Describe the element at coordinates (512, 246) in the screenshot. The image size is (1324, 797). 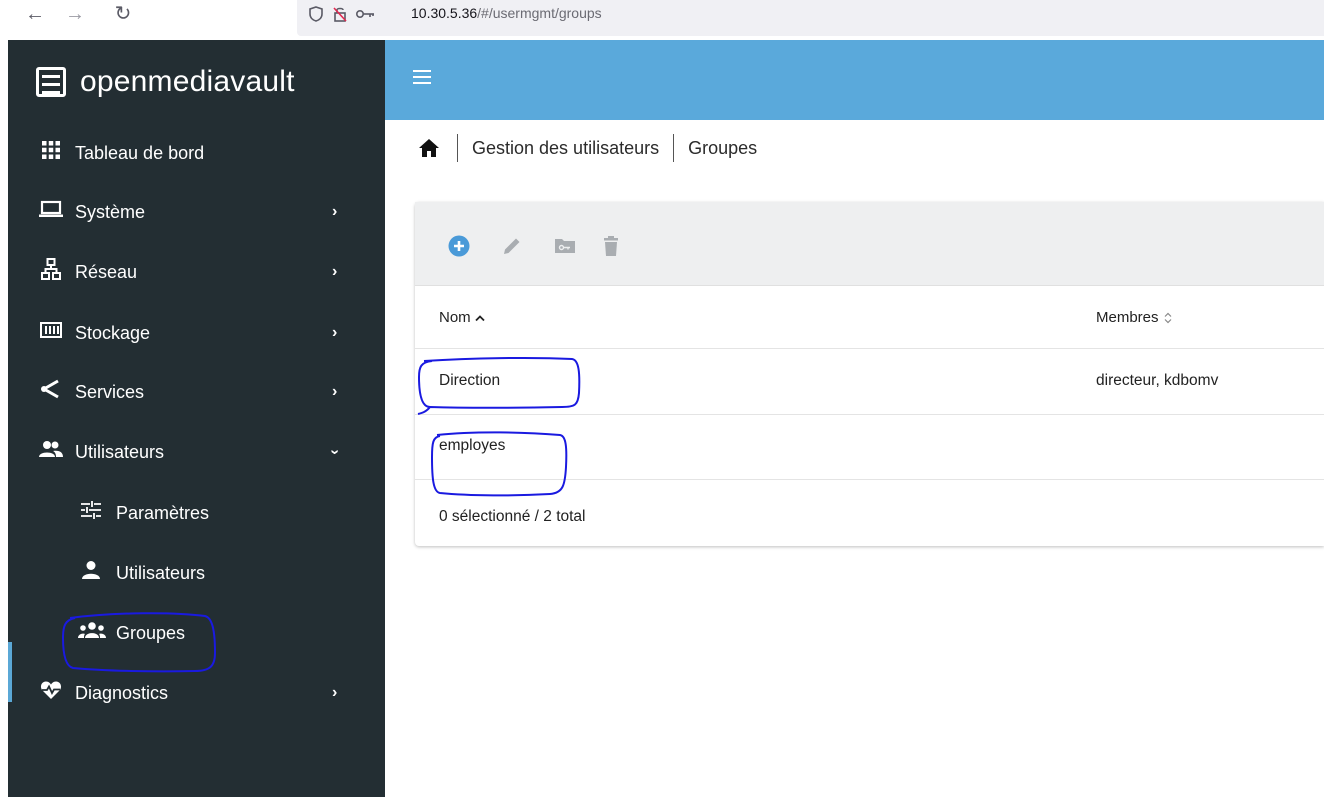
I see `edit-pencil-icon` at that location.